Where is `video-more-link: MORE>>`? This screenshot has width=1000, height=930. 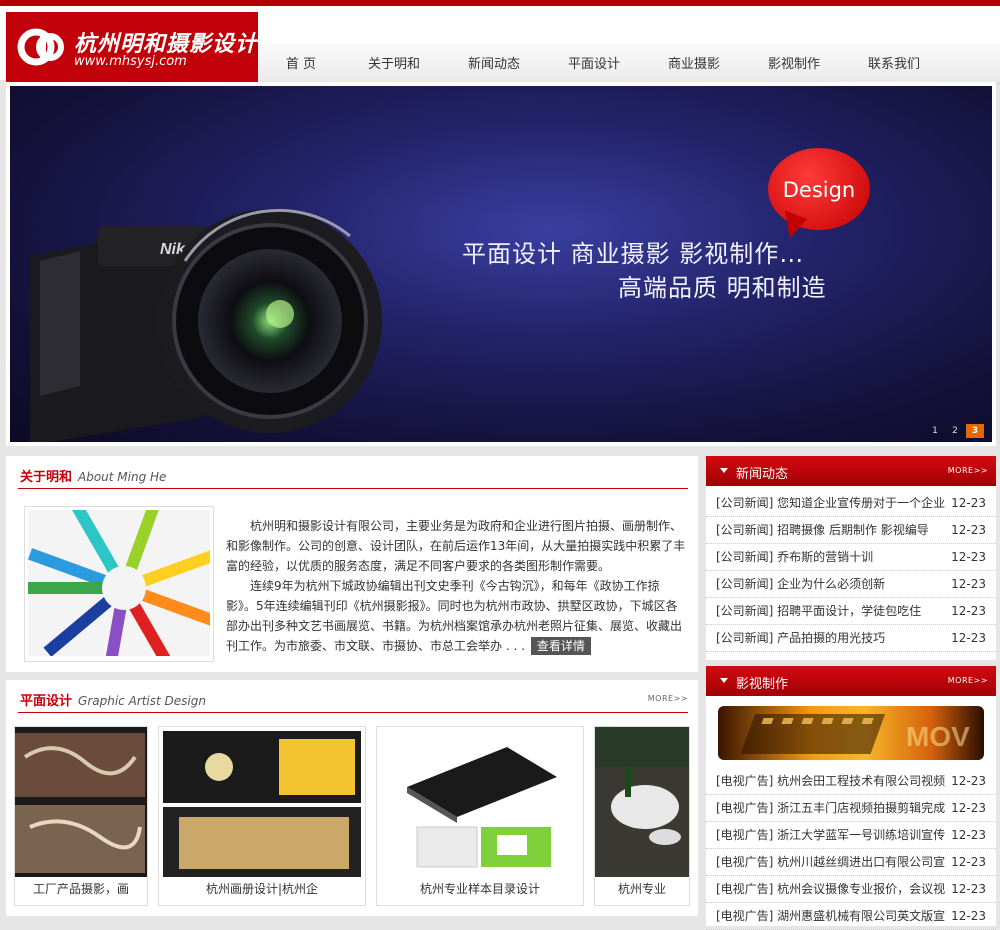
video-more-link: MORE>> is located at coordinates (968, 680).